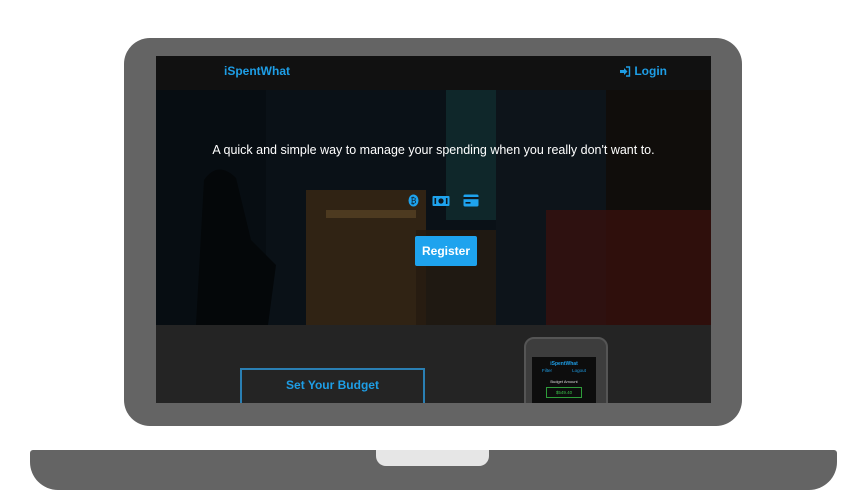  I want to click on bitcoin-icon: ₿, so click(413, 200).